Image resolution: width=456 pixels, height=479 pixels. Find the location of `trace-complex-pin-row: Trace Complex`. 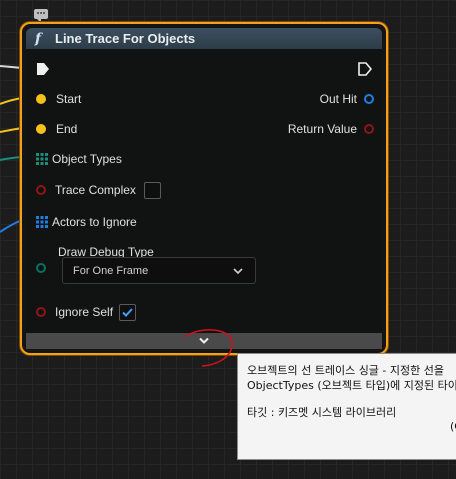

trace-complex-pin-row: Trace Complex is located at coordinates (98, 190).